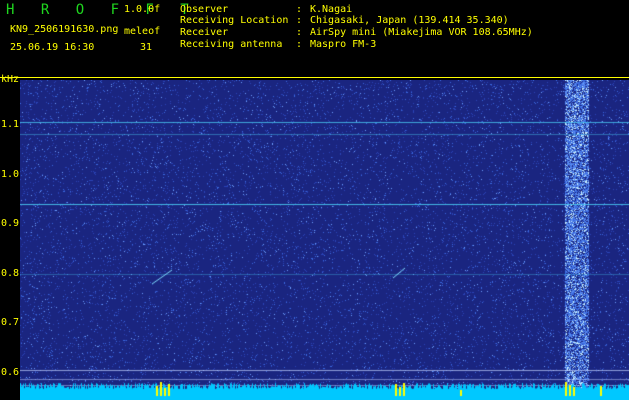  I want to click on info-key-antenna: Receiving antenna, so click(231, 44).